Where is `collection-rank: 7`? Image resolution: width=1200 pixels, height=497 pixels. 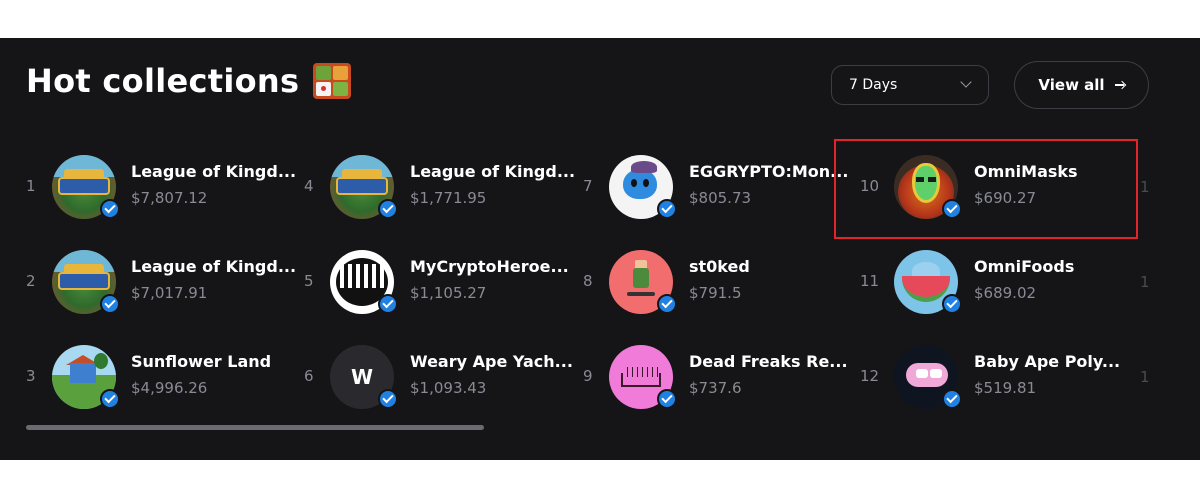 collection-rank: 7 is located at coordinates (588, 186).